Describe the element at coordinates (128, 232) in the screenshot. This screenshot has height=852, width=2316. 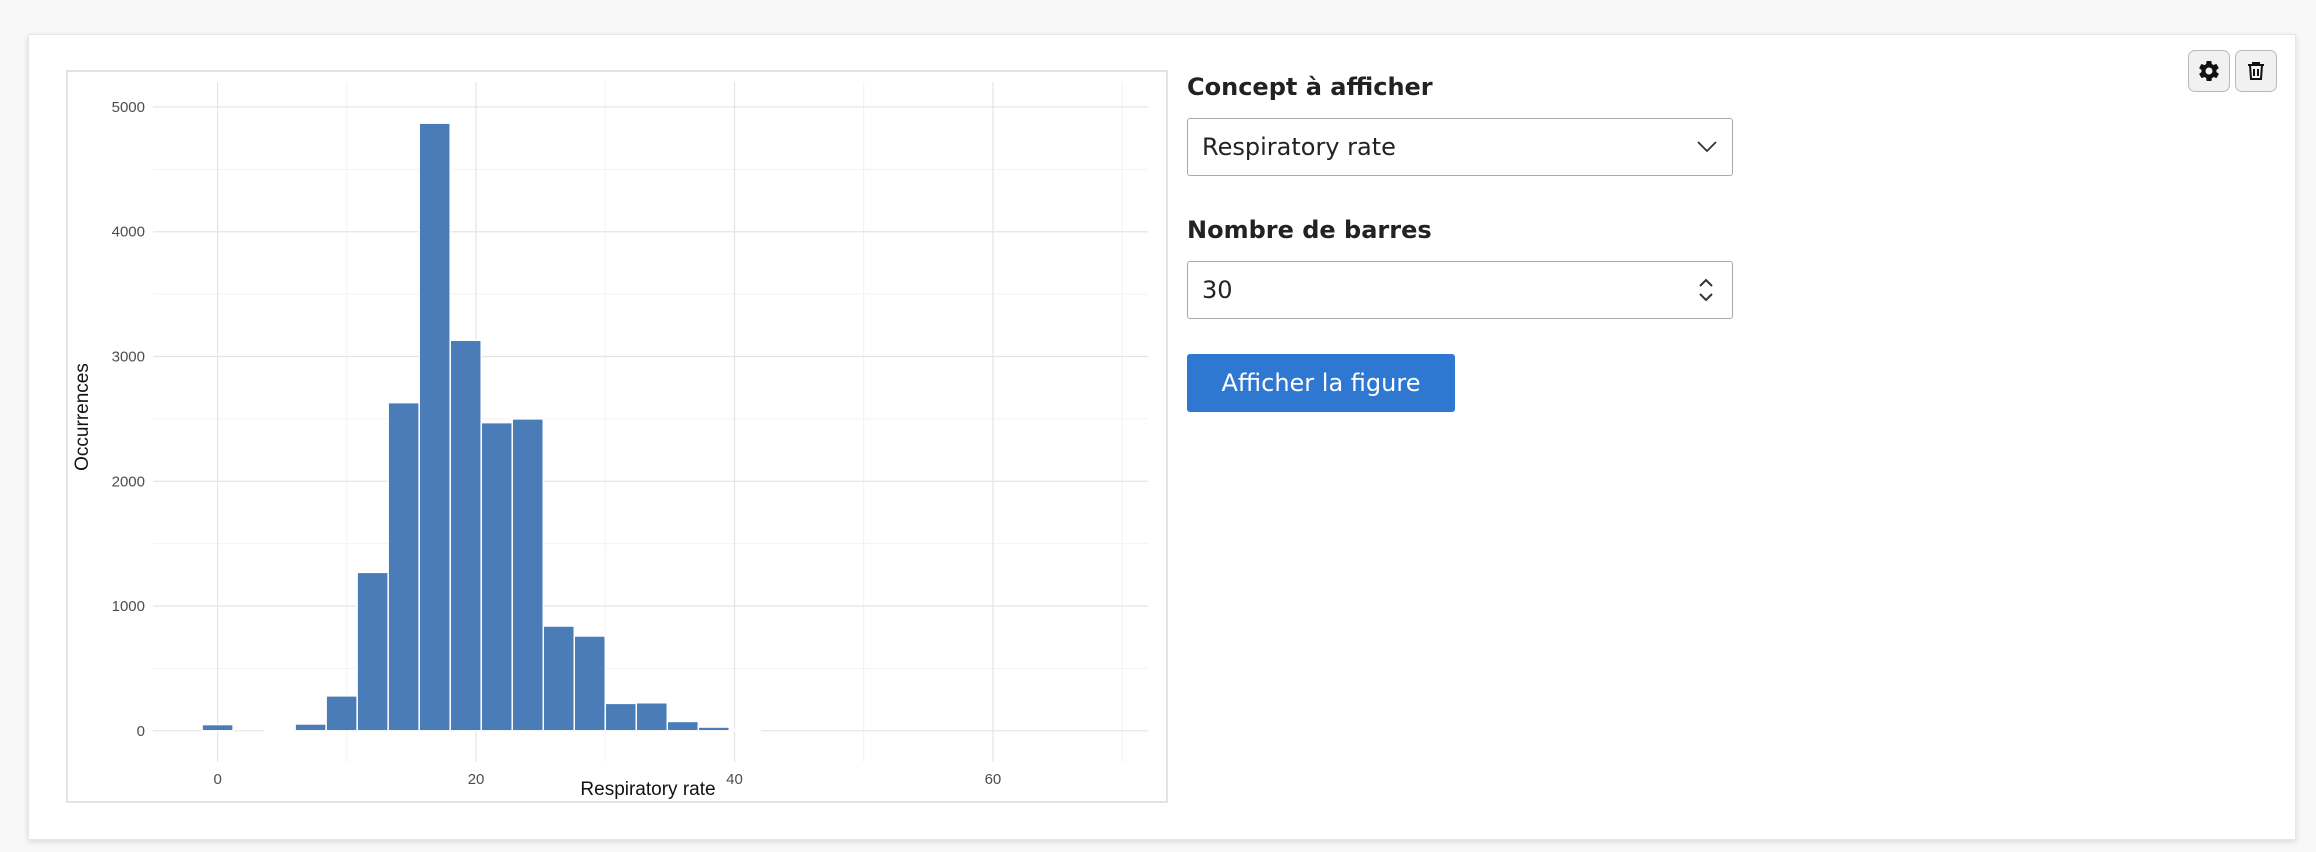
I see `y-tick-label: 4000` at that location.